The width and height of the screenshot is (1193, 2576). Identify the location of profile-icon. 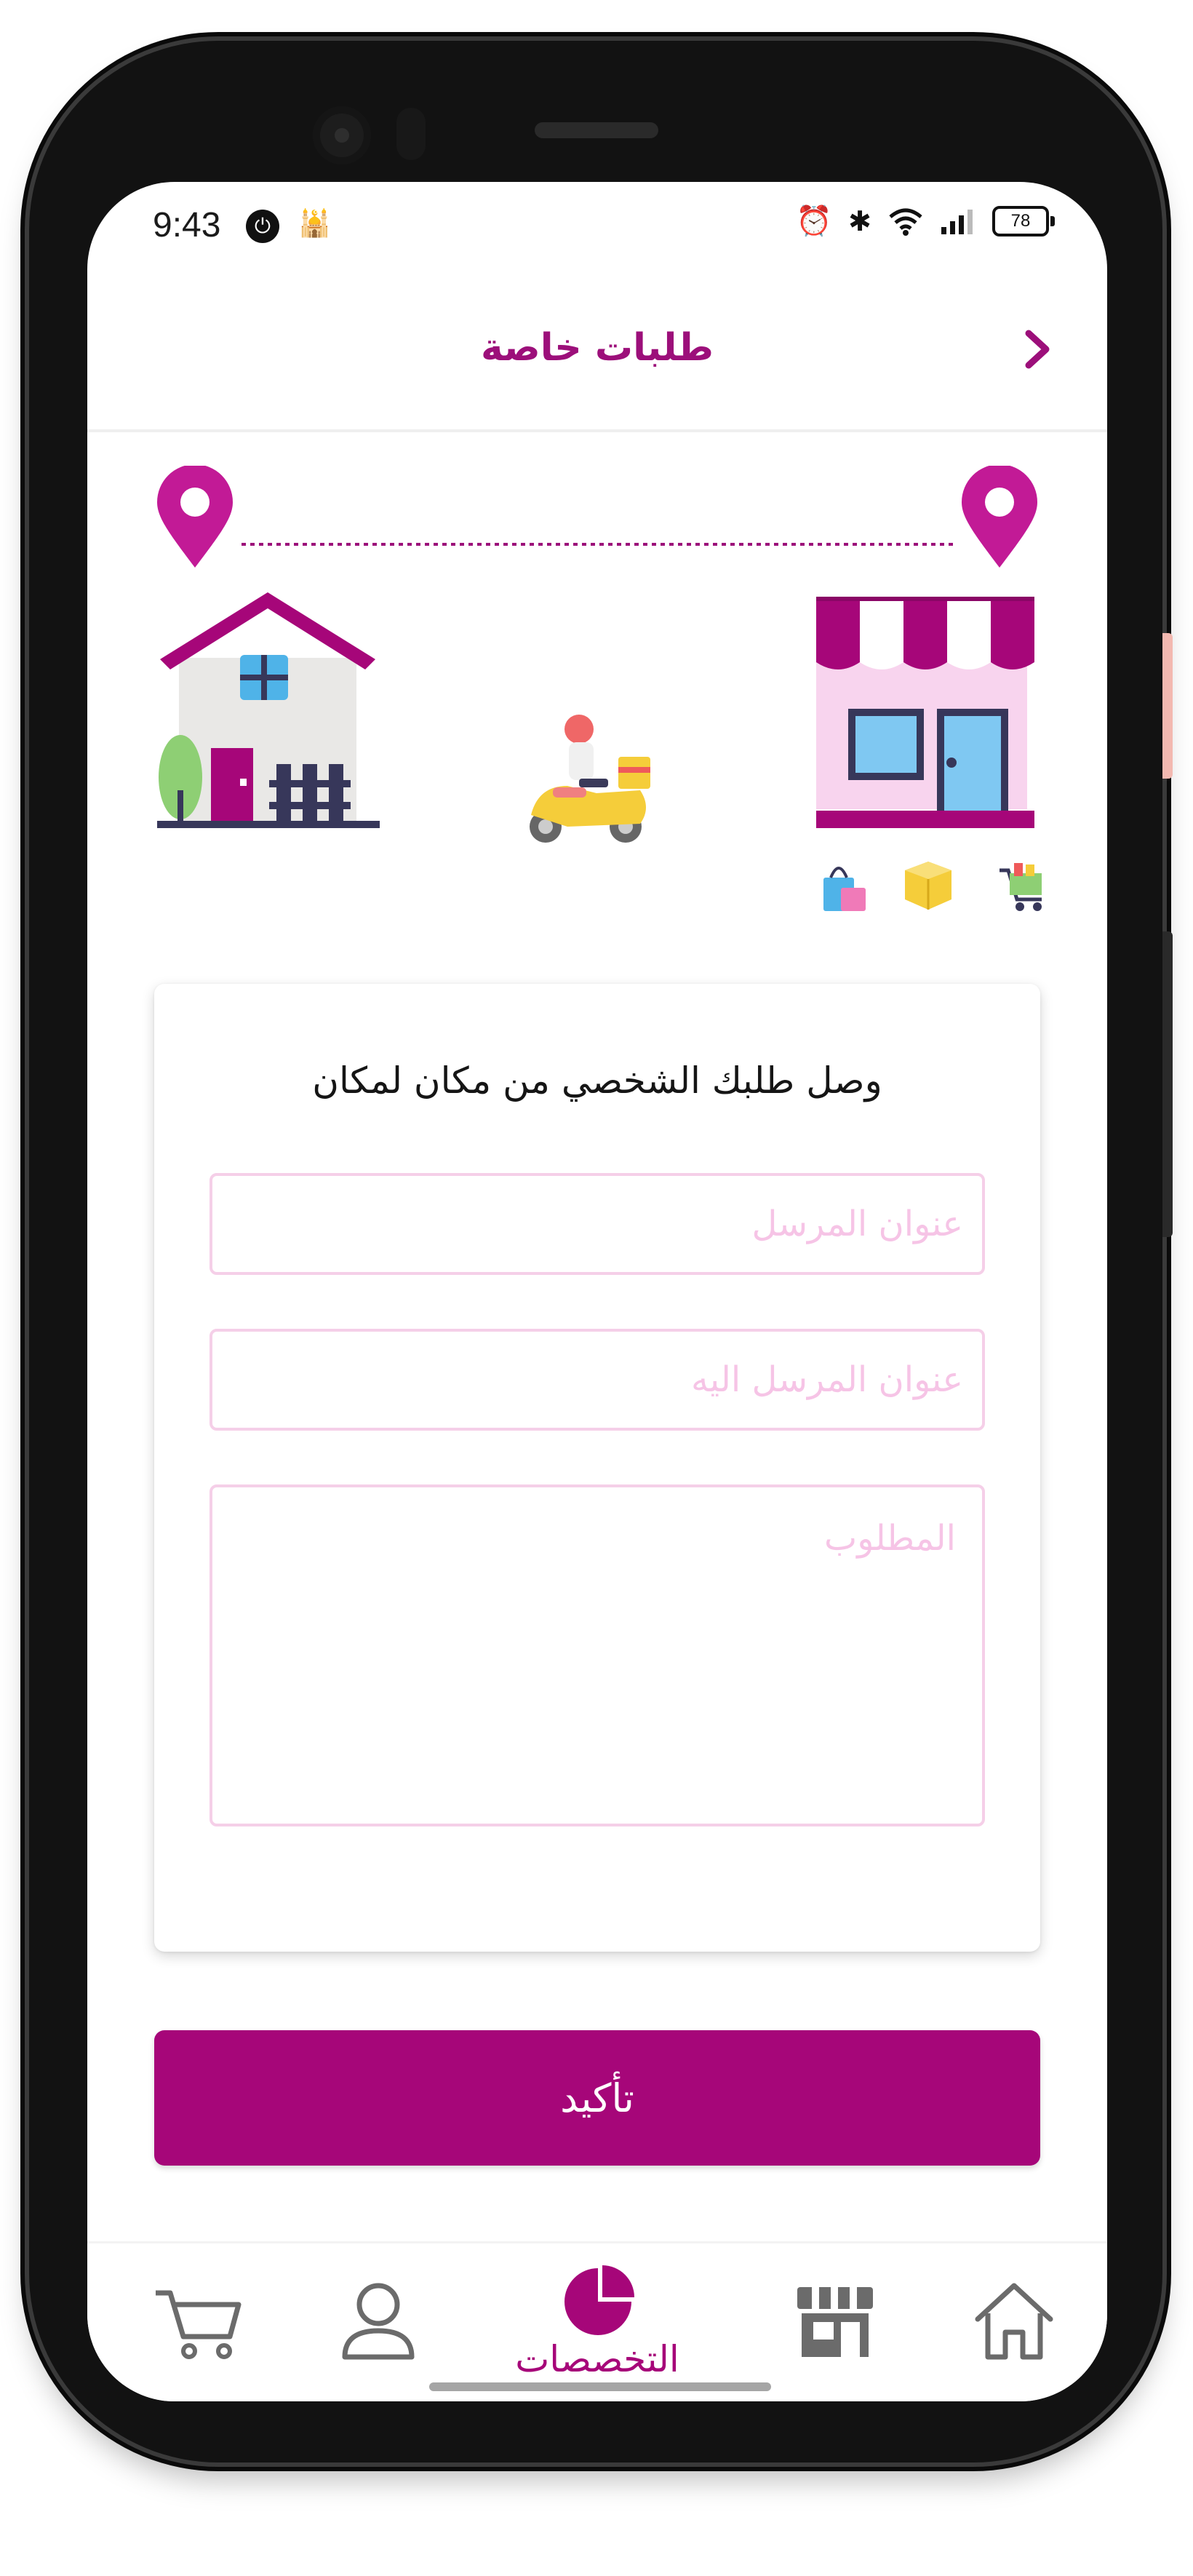
(378, 2320).